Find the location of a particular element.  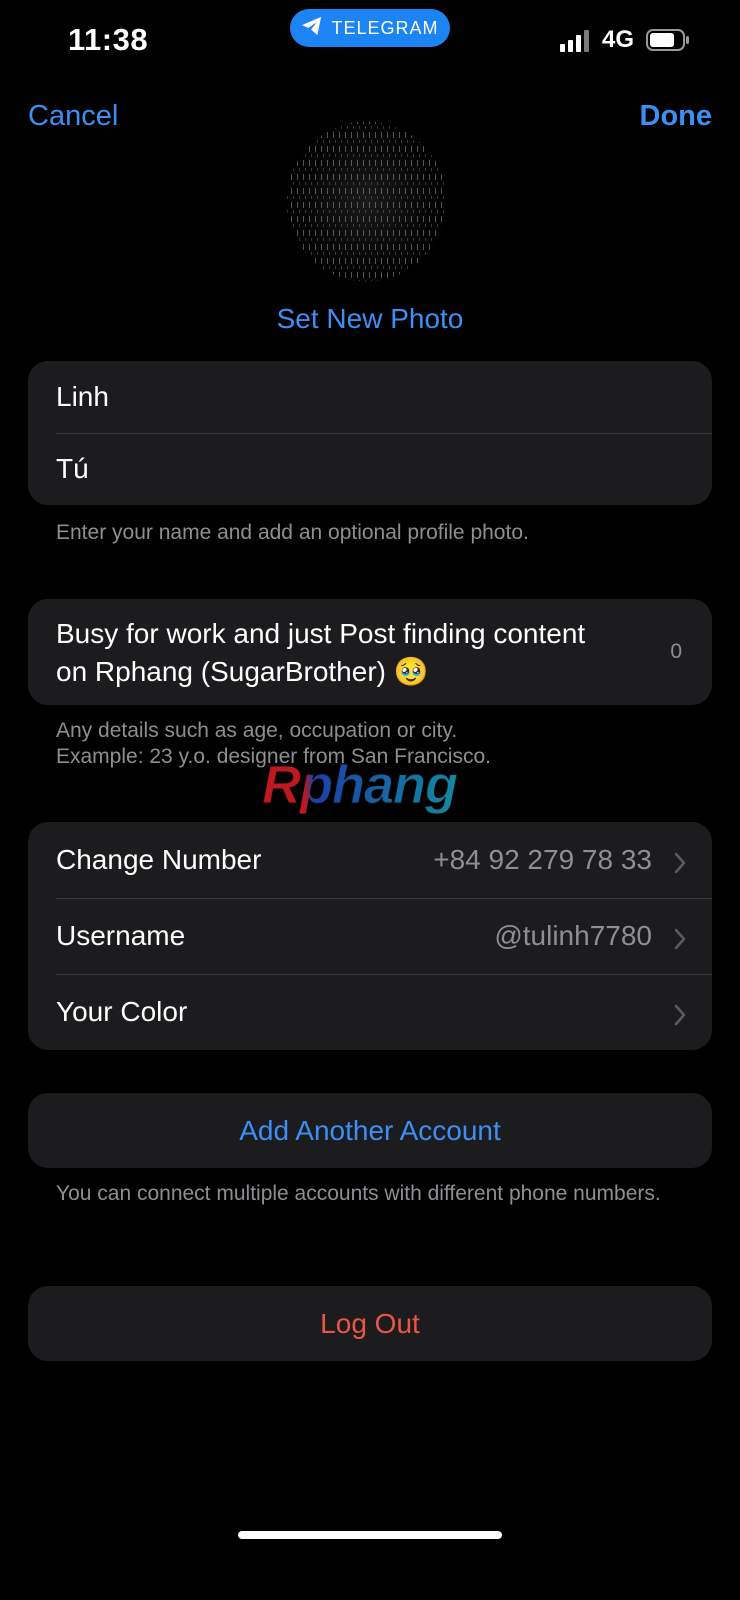

done-button: Done is located at coordinates (676, 116).